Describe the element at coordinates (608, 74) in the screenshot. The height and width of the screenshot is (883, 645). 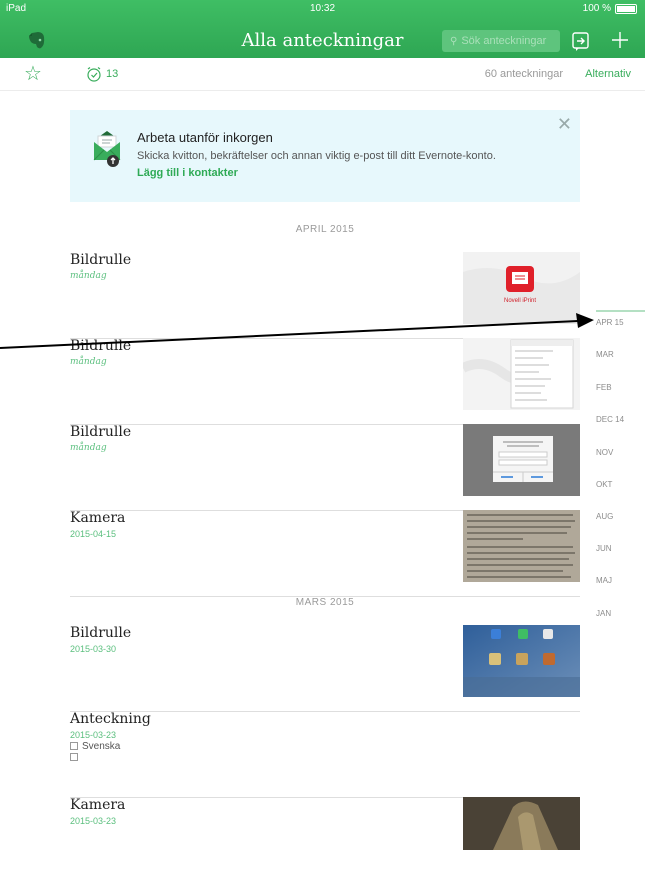
I see `options-button: Alternativ` at that location.